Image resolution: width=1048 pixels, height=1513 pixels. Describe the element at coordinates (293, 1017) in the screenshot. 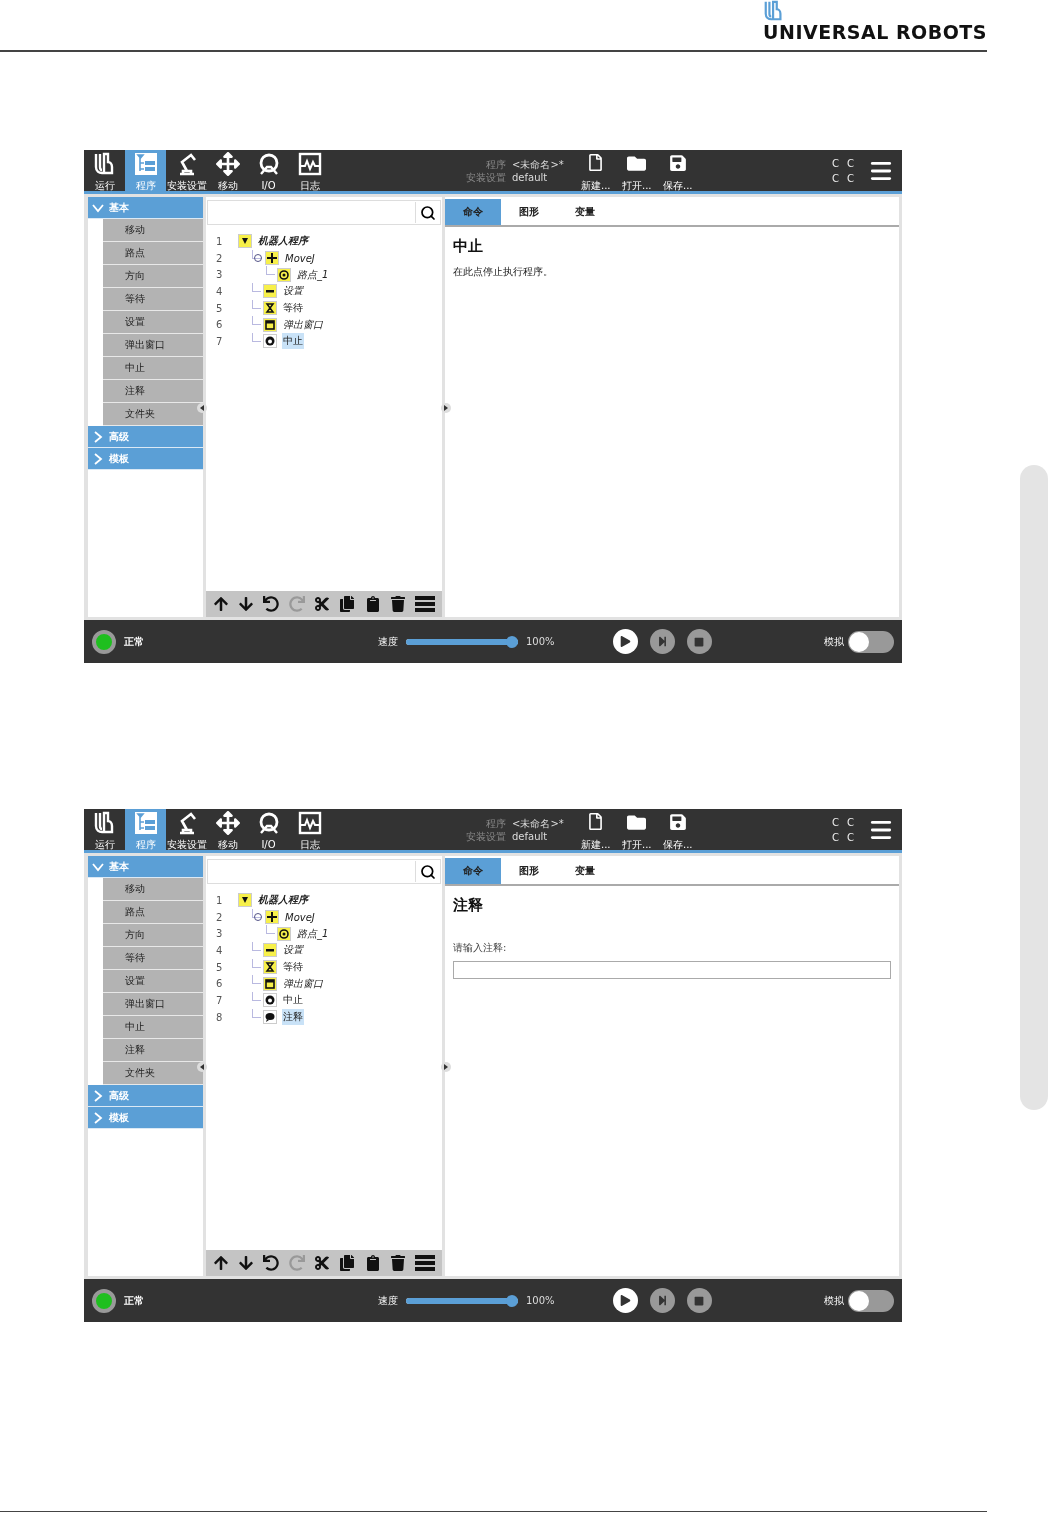

I see `tree-node: 注释` at that location.